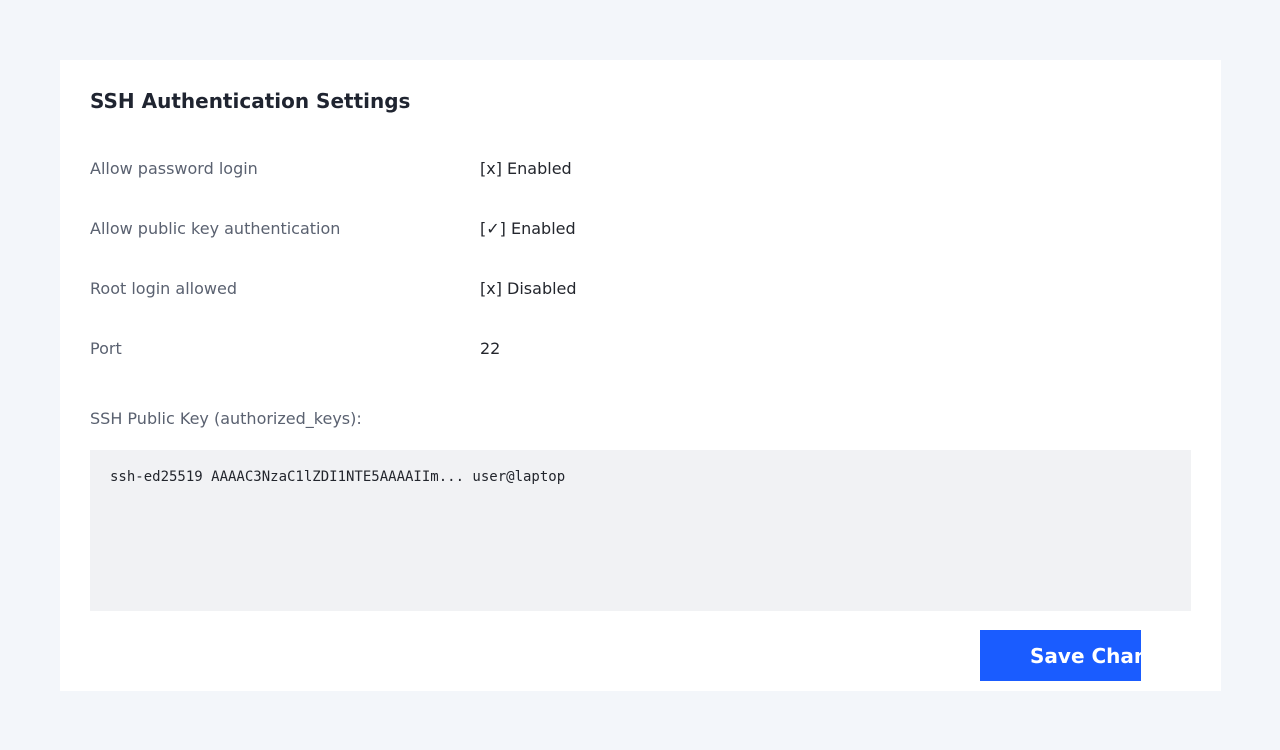  Describe the element at coordinates (215, 228) in the screenshot. I see `setting-label: Allow public key authentication` at that location.